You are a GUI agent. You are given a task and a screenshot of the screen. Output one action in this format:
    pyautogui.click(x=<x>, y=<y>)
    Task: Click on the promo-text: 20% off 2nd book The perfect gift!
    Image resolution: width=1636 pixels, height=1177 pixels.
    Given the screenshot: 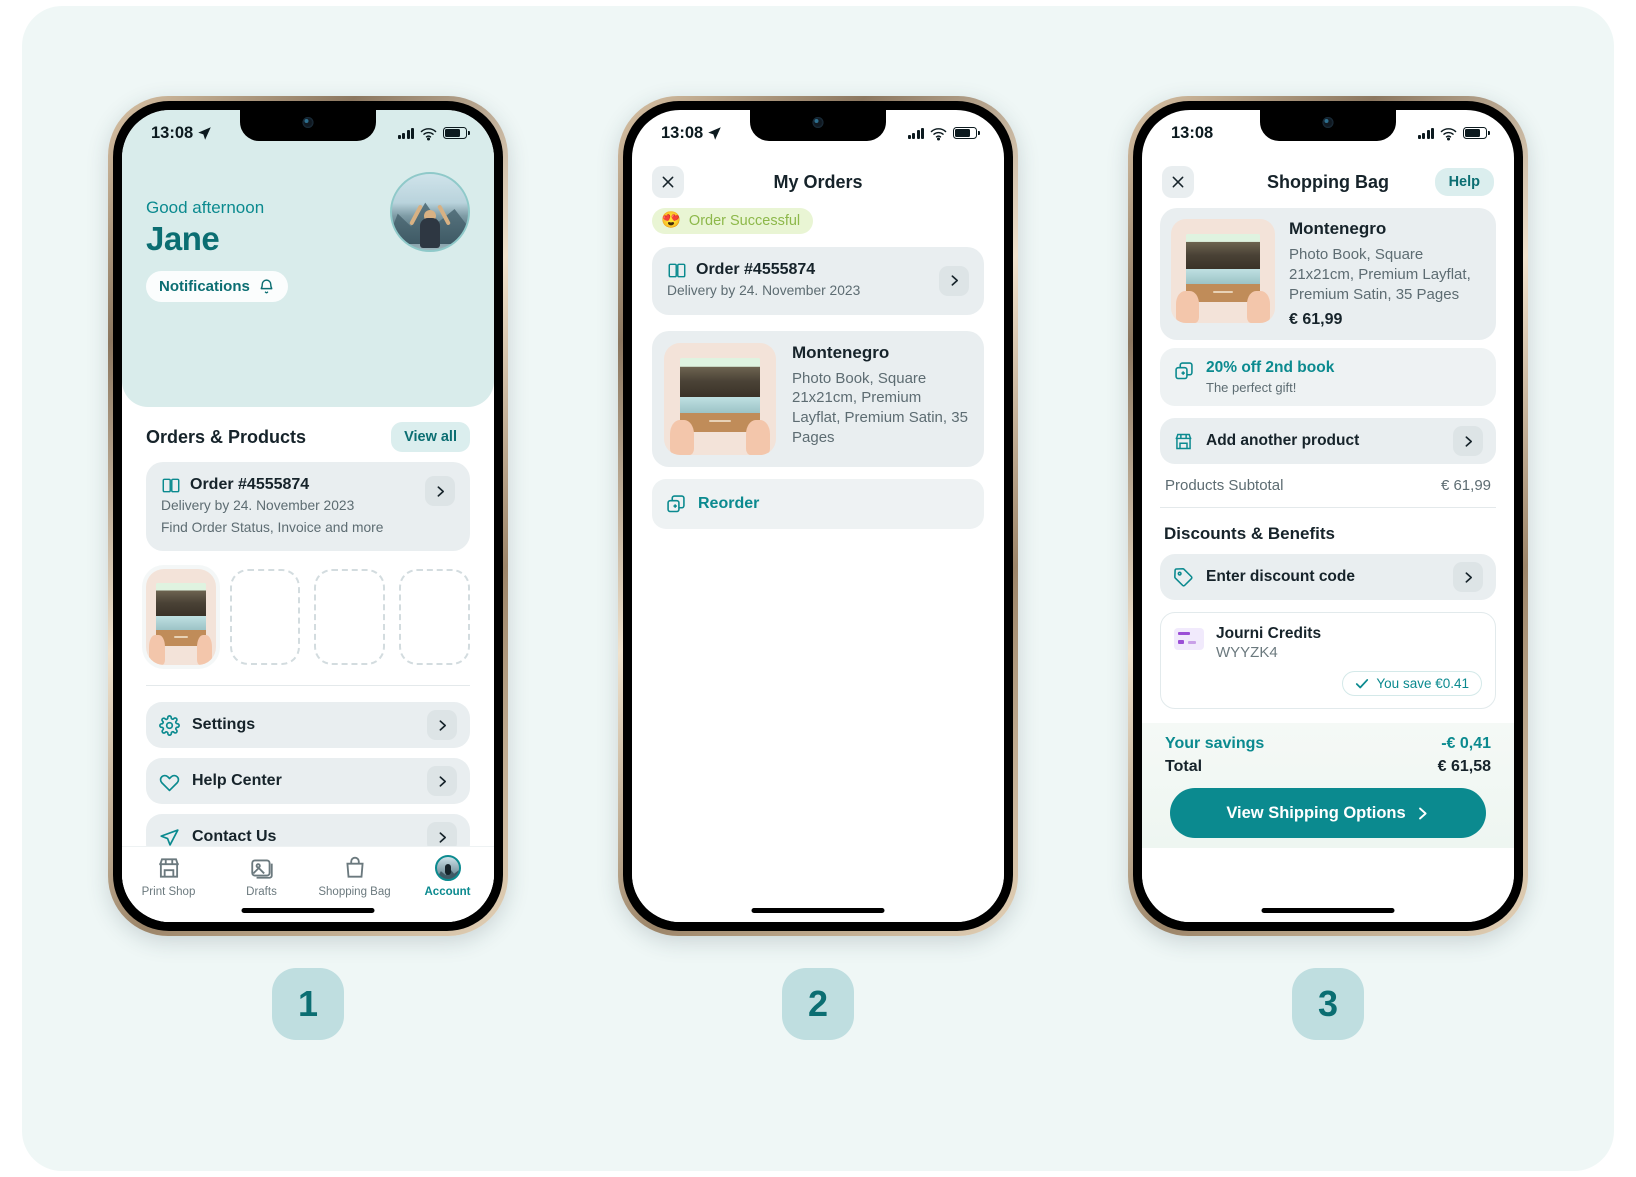 What is the action you would take?
    pyautogui.click(x=1270, y=377)
    